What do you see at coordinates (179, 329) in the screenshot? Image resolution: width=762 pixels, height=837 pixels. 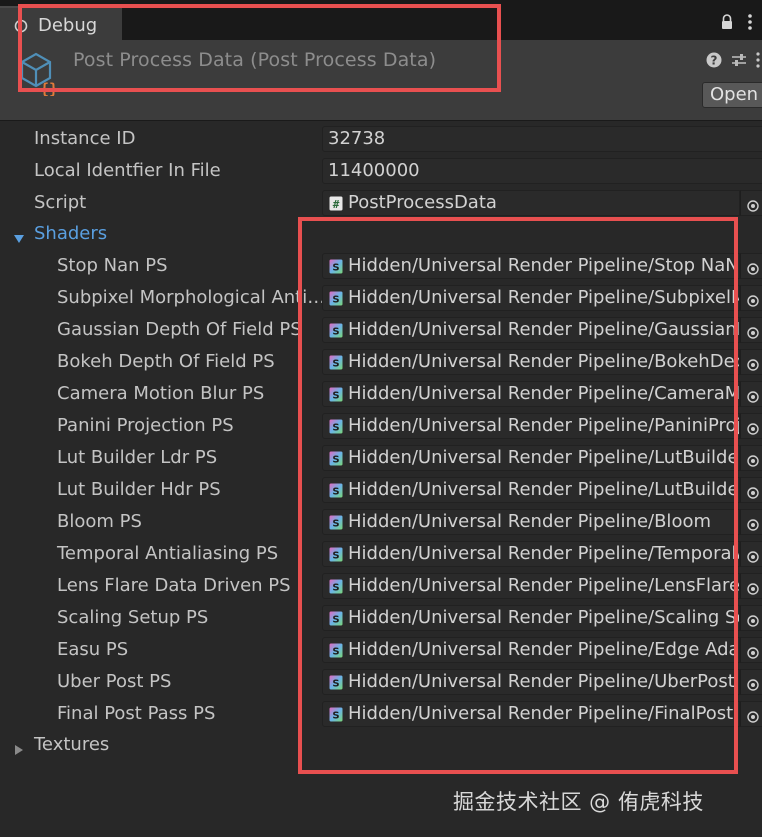 I see `shader-label: Gaussian Depth Of Field PS` at bounding box center [179, 329].